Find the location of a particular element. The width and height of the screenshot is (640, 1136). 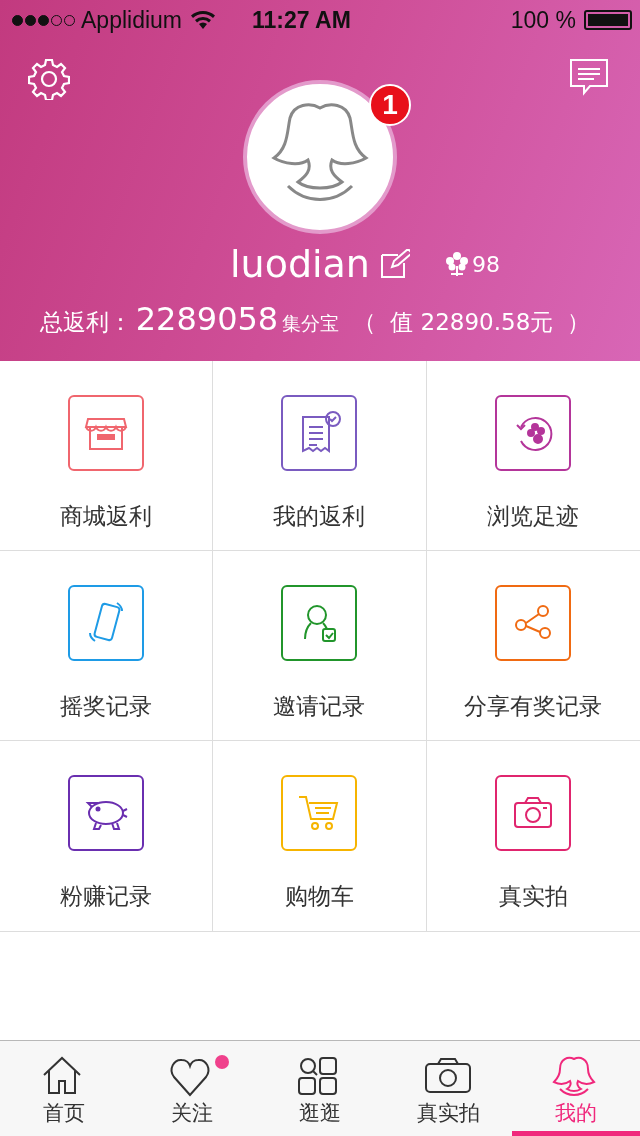

menu-item: 购物车 is located at coordinates (320, 836).